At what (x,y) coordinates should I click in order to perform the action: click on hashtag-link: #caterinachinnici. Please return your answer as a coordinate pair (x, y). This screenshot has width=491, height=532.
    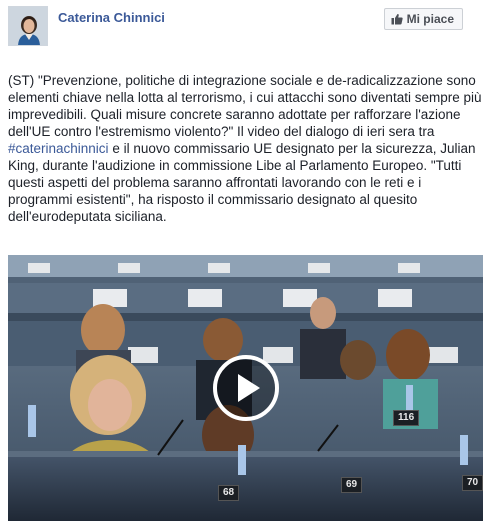
    Looking at the image, I should click on (58, 148).